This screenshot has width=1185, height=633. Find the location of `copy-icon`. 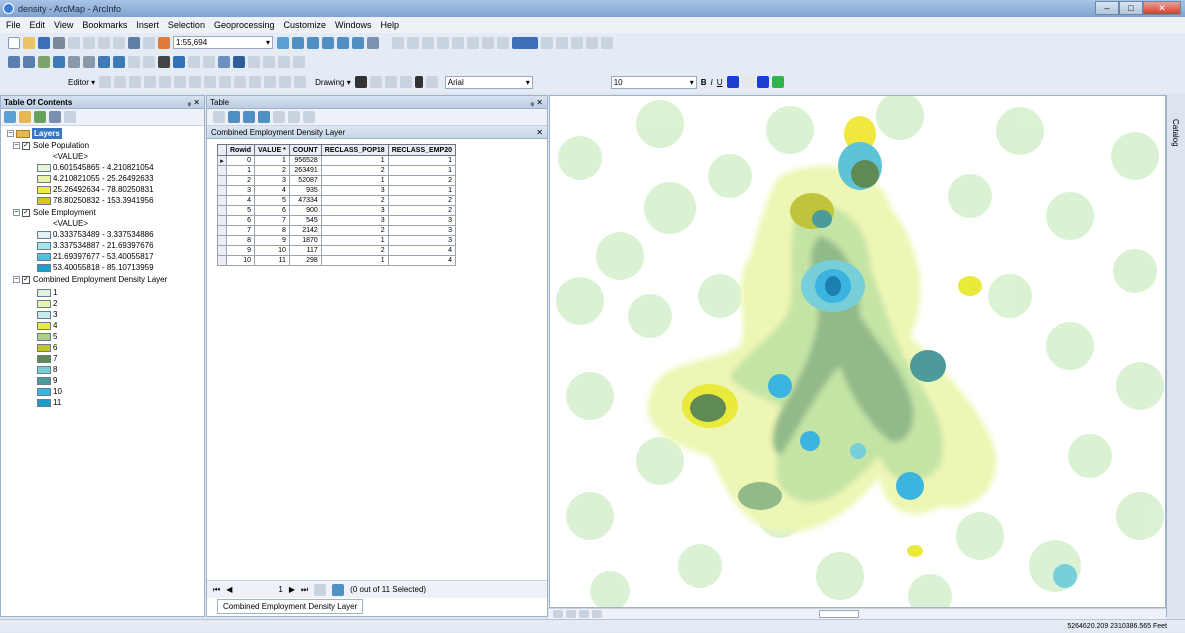

copy-icon is located at coordinates (89, 42).